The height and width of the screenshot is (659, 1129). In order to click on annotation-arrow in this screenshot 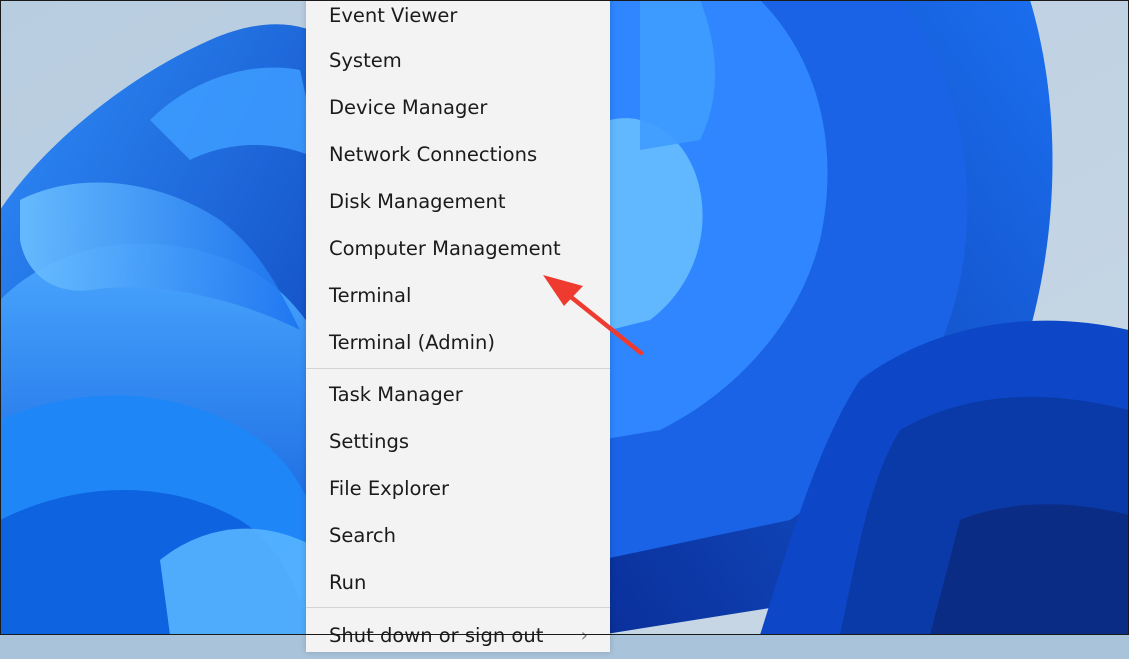, I will do `click(593, 315)`.